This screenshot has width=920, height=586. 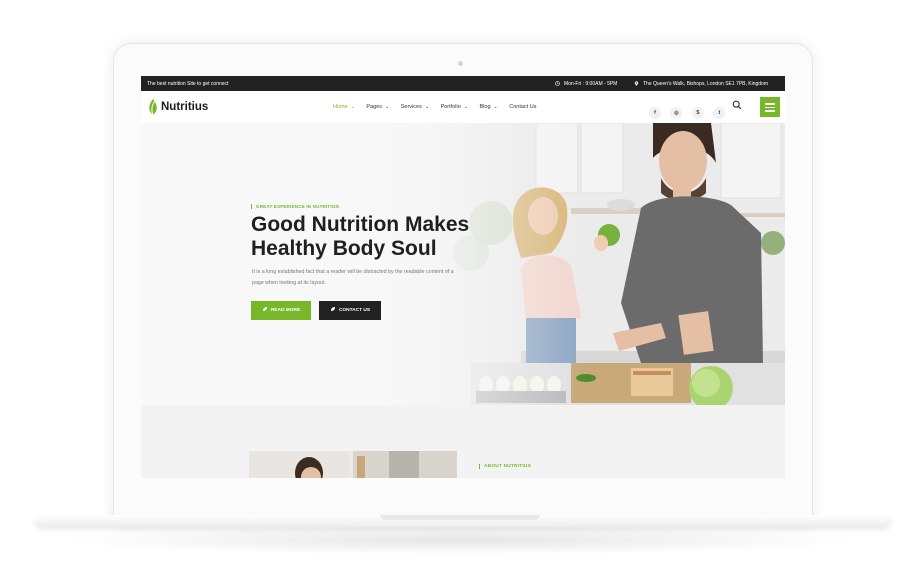 What do you see at coordinates (360, 224) in the screenshot?
I see `hero-title-line-1: Good Nutrition Makes` at bounding box center [360, 224].